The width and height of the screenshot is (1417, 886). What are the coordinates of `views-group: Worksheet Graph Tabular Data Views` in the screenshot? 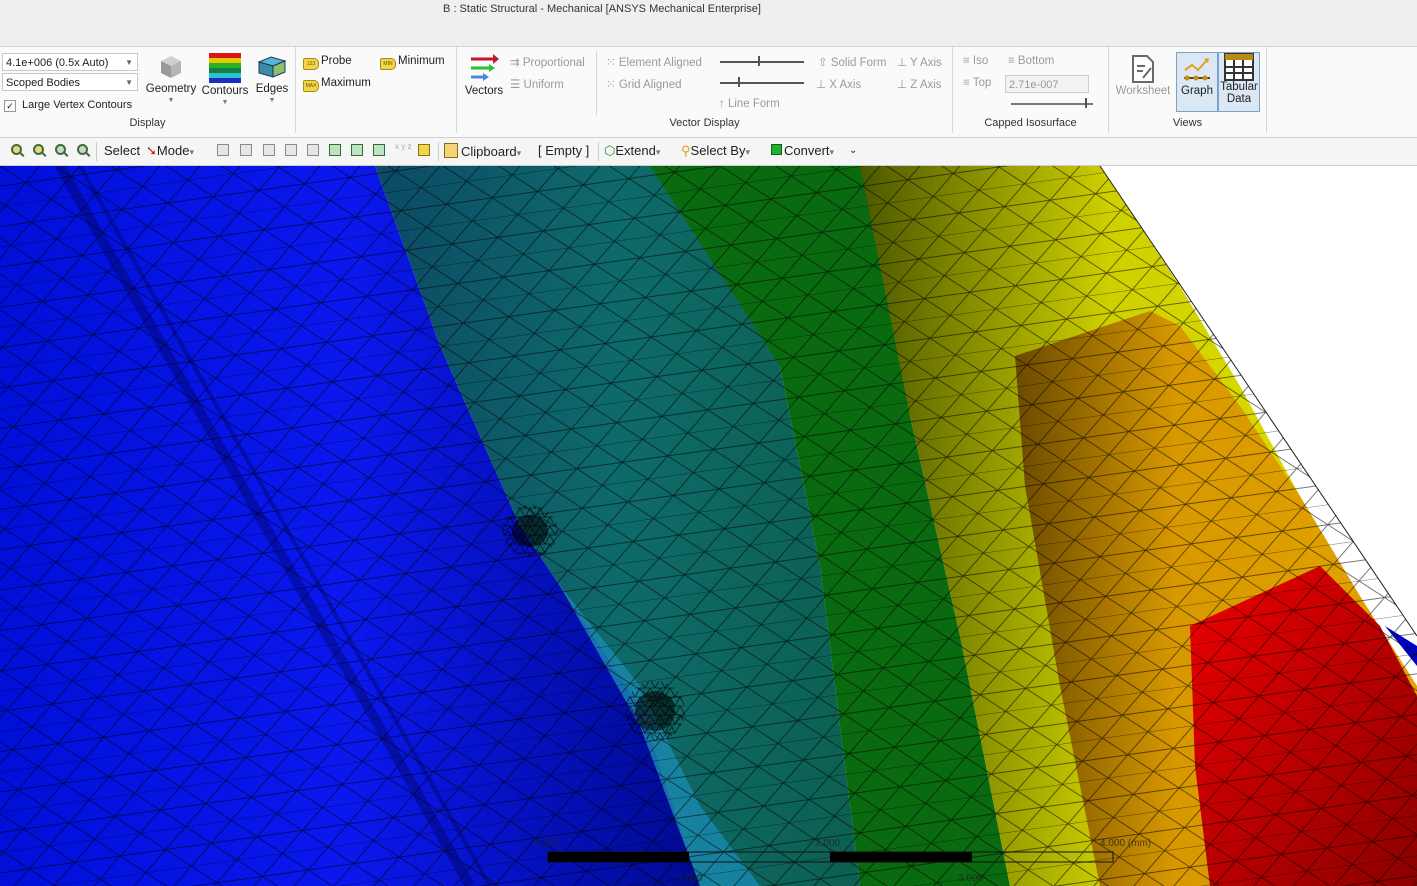 It's located at (1188, 90).